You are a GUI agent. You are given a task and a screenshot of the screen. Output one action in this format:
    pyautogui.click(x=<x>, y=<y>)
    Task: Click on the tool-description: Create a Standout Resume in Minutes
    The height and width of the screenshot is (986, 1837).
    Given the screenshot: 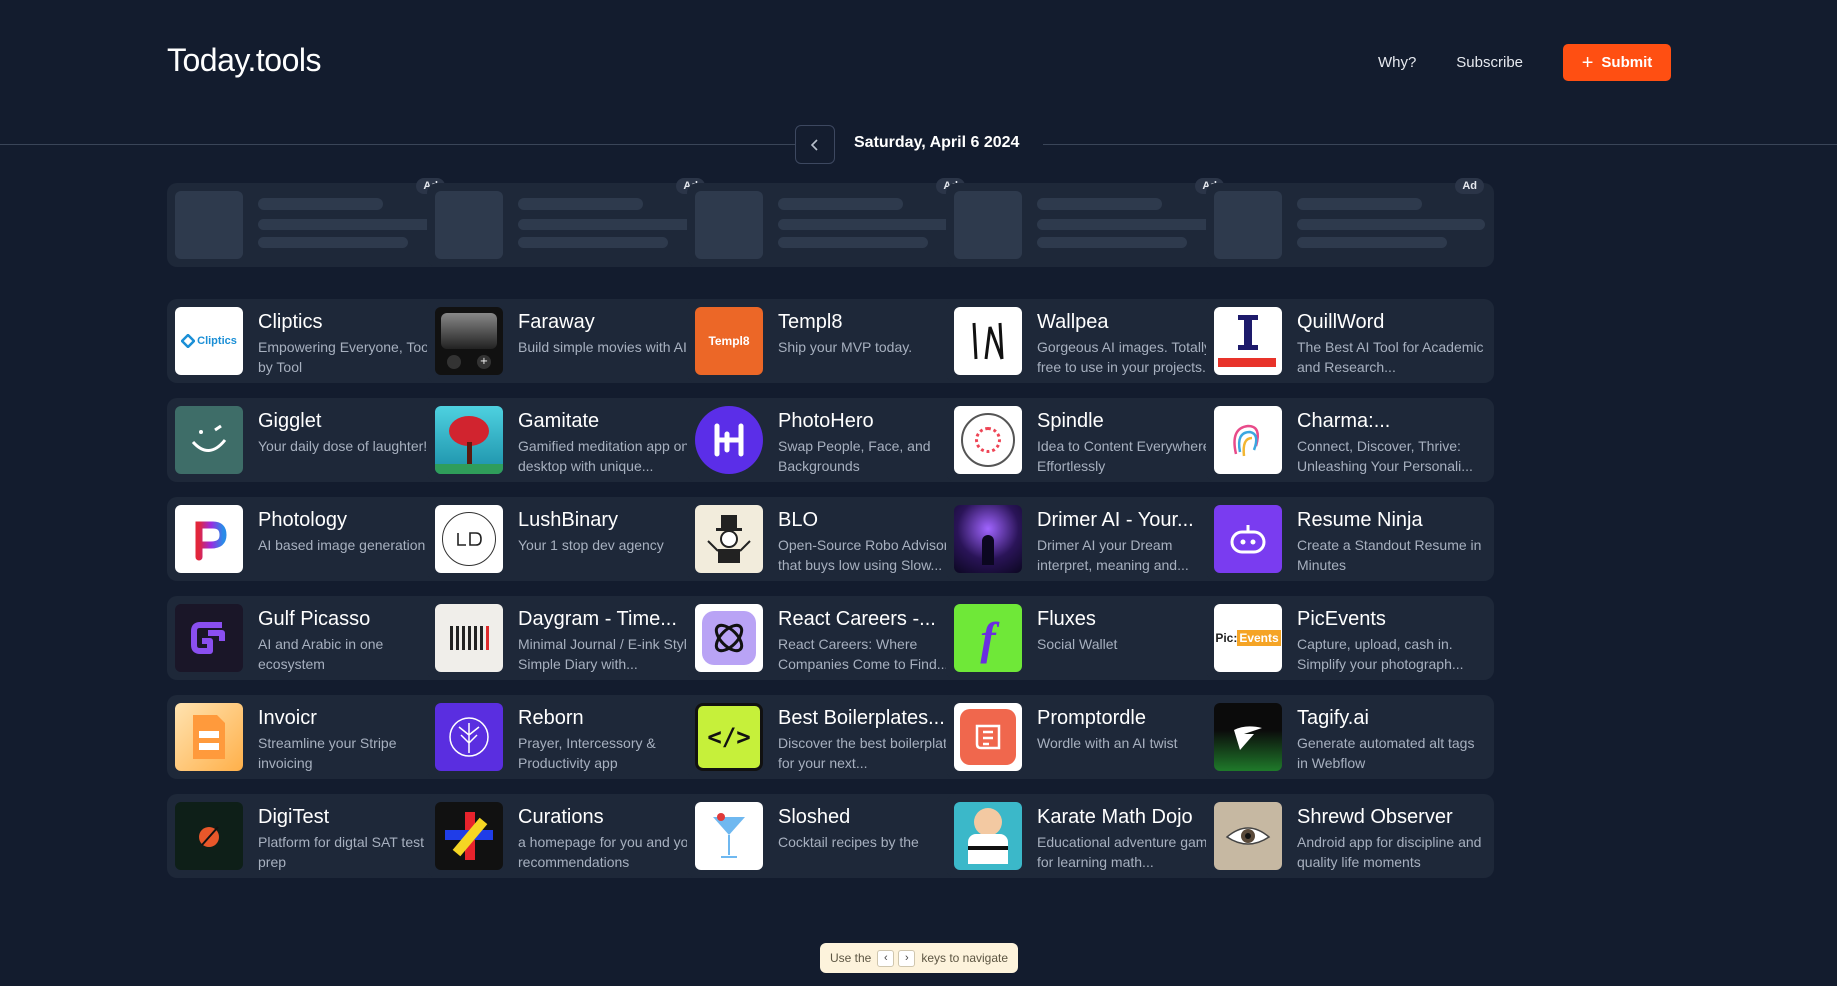 What is the action you would take?
    pyautogui.click(x=1389, y=555)
    